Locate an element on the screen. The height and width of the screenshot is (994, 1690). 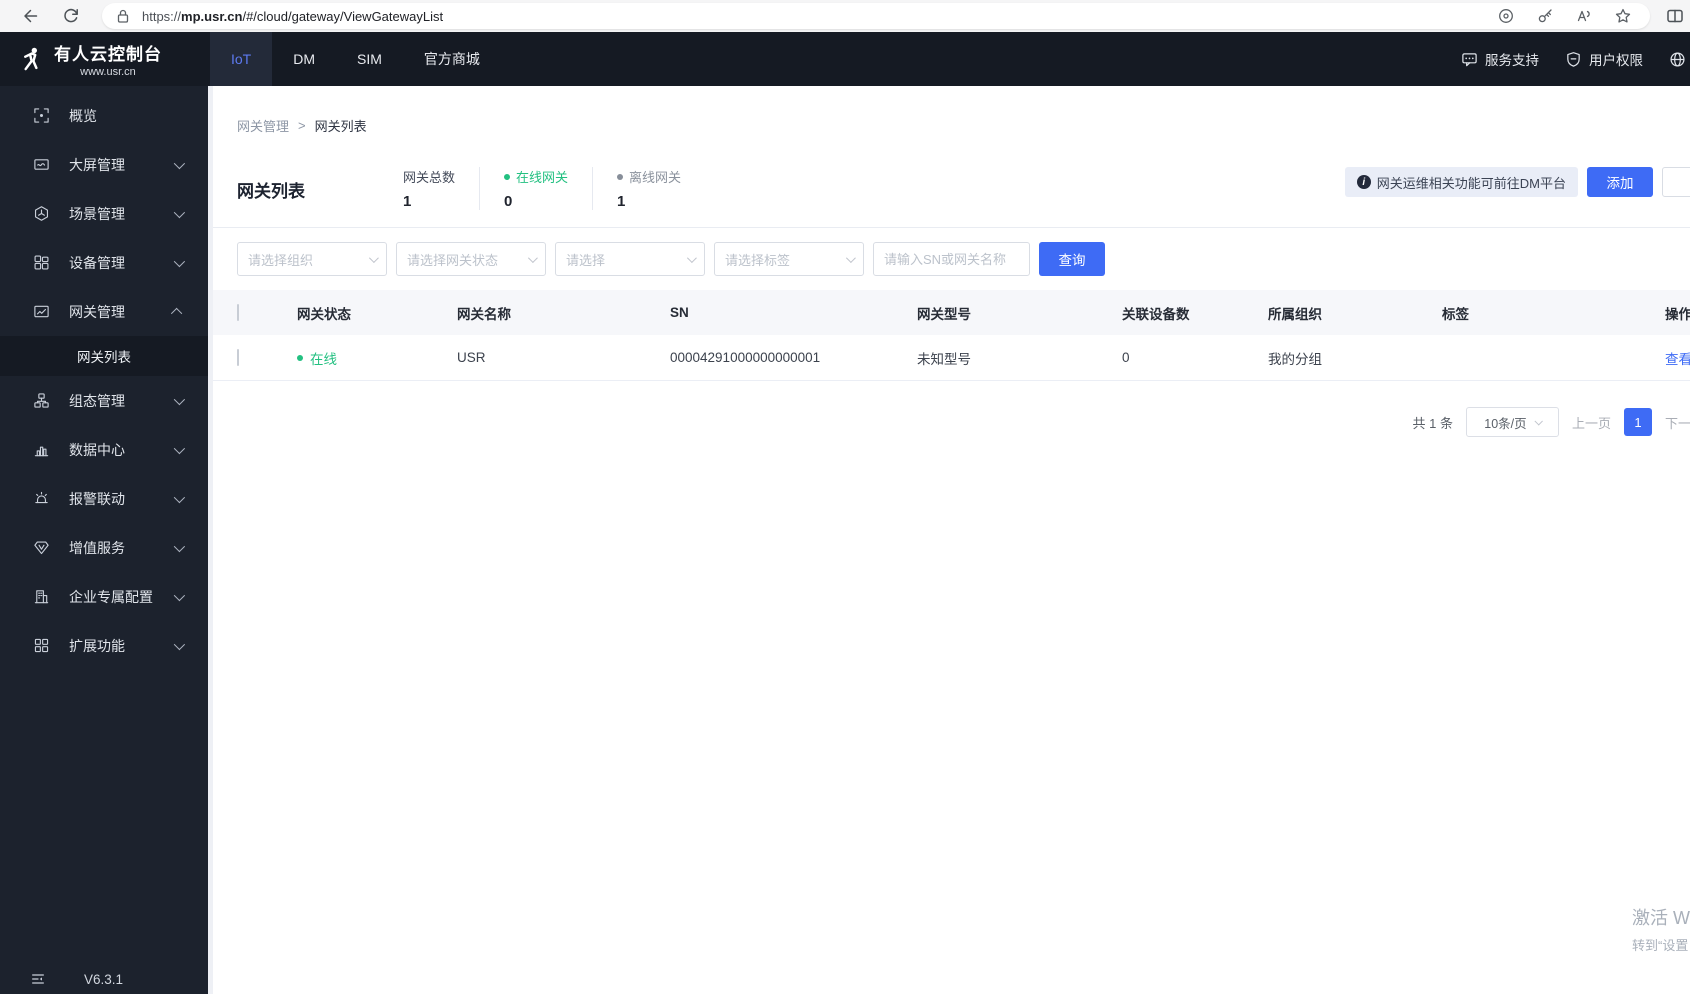
page-size-select: 10条/页 is located at coordinates (1512, 422).